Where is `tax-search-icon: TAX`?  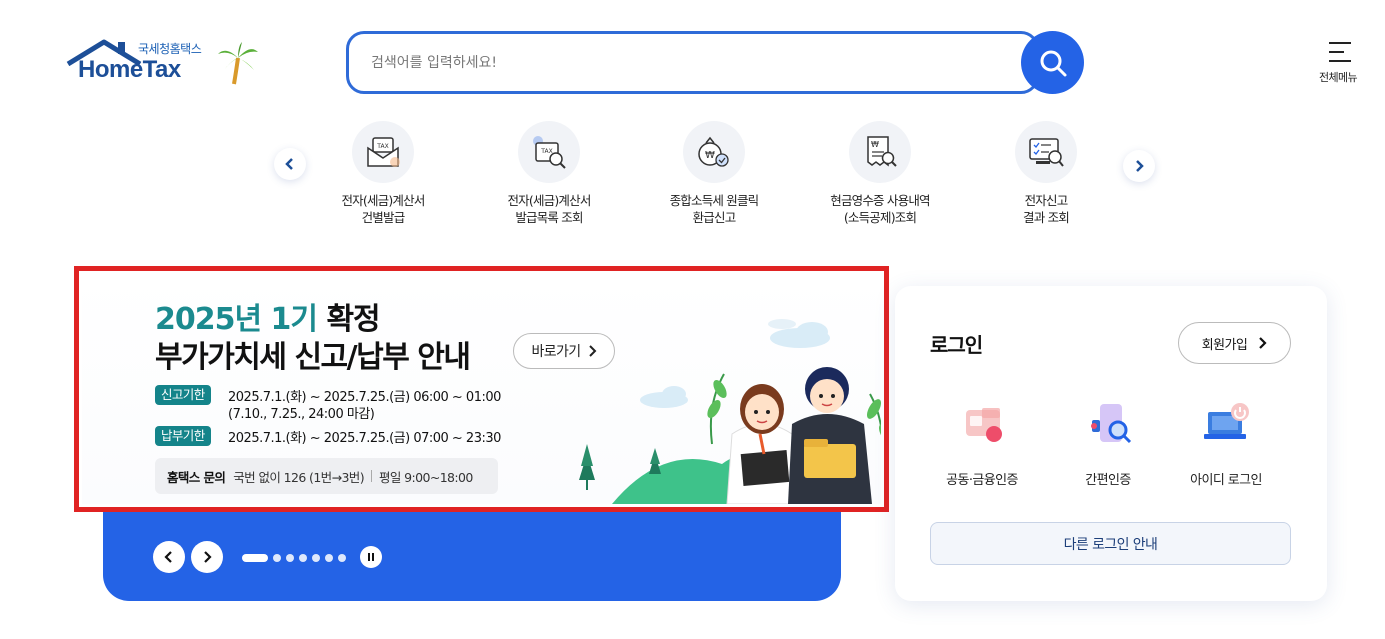 tax-search-icon: TAX is located at coordinates (549, 152).